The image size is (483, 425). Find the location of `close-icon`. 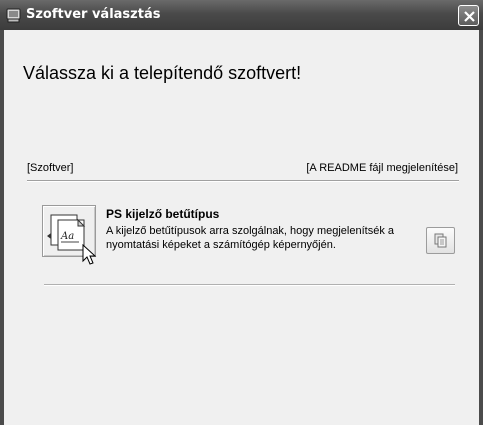

close-icon is located at coordinates (469, 16).